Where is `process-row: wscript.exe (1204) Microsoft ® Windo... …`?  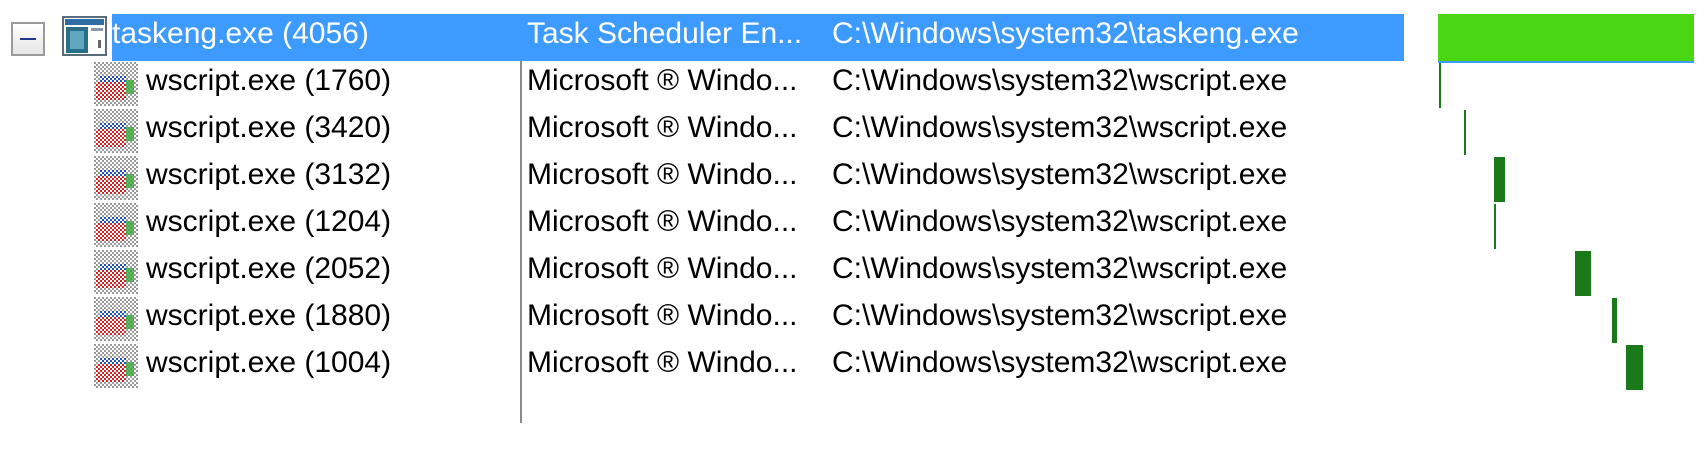 process-row: wscript.exe (1204) Microsoft ® Windo... … is located at coordinates (853, 225).